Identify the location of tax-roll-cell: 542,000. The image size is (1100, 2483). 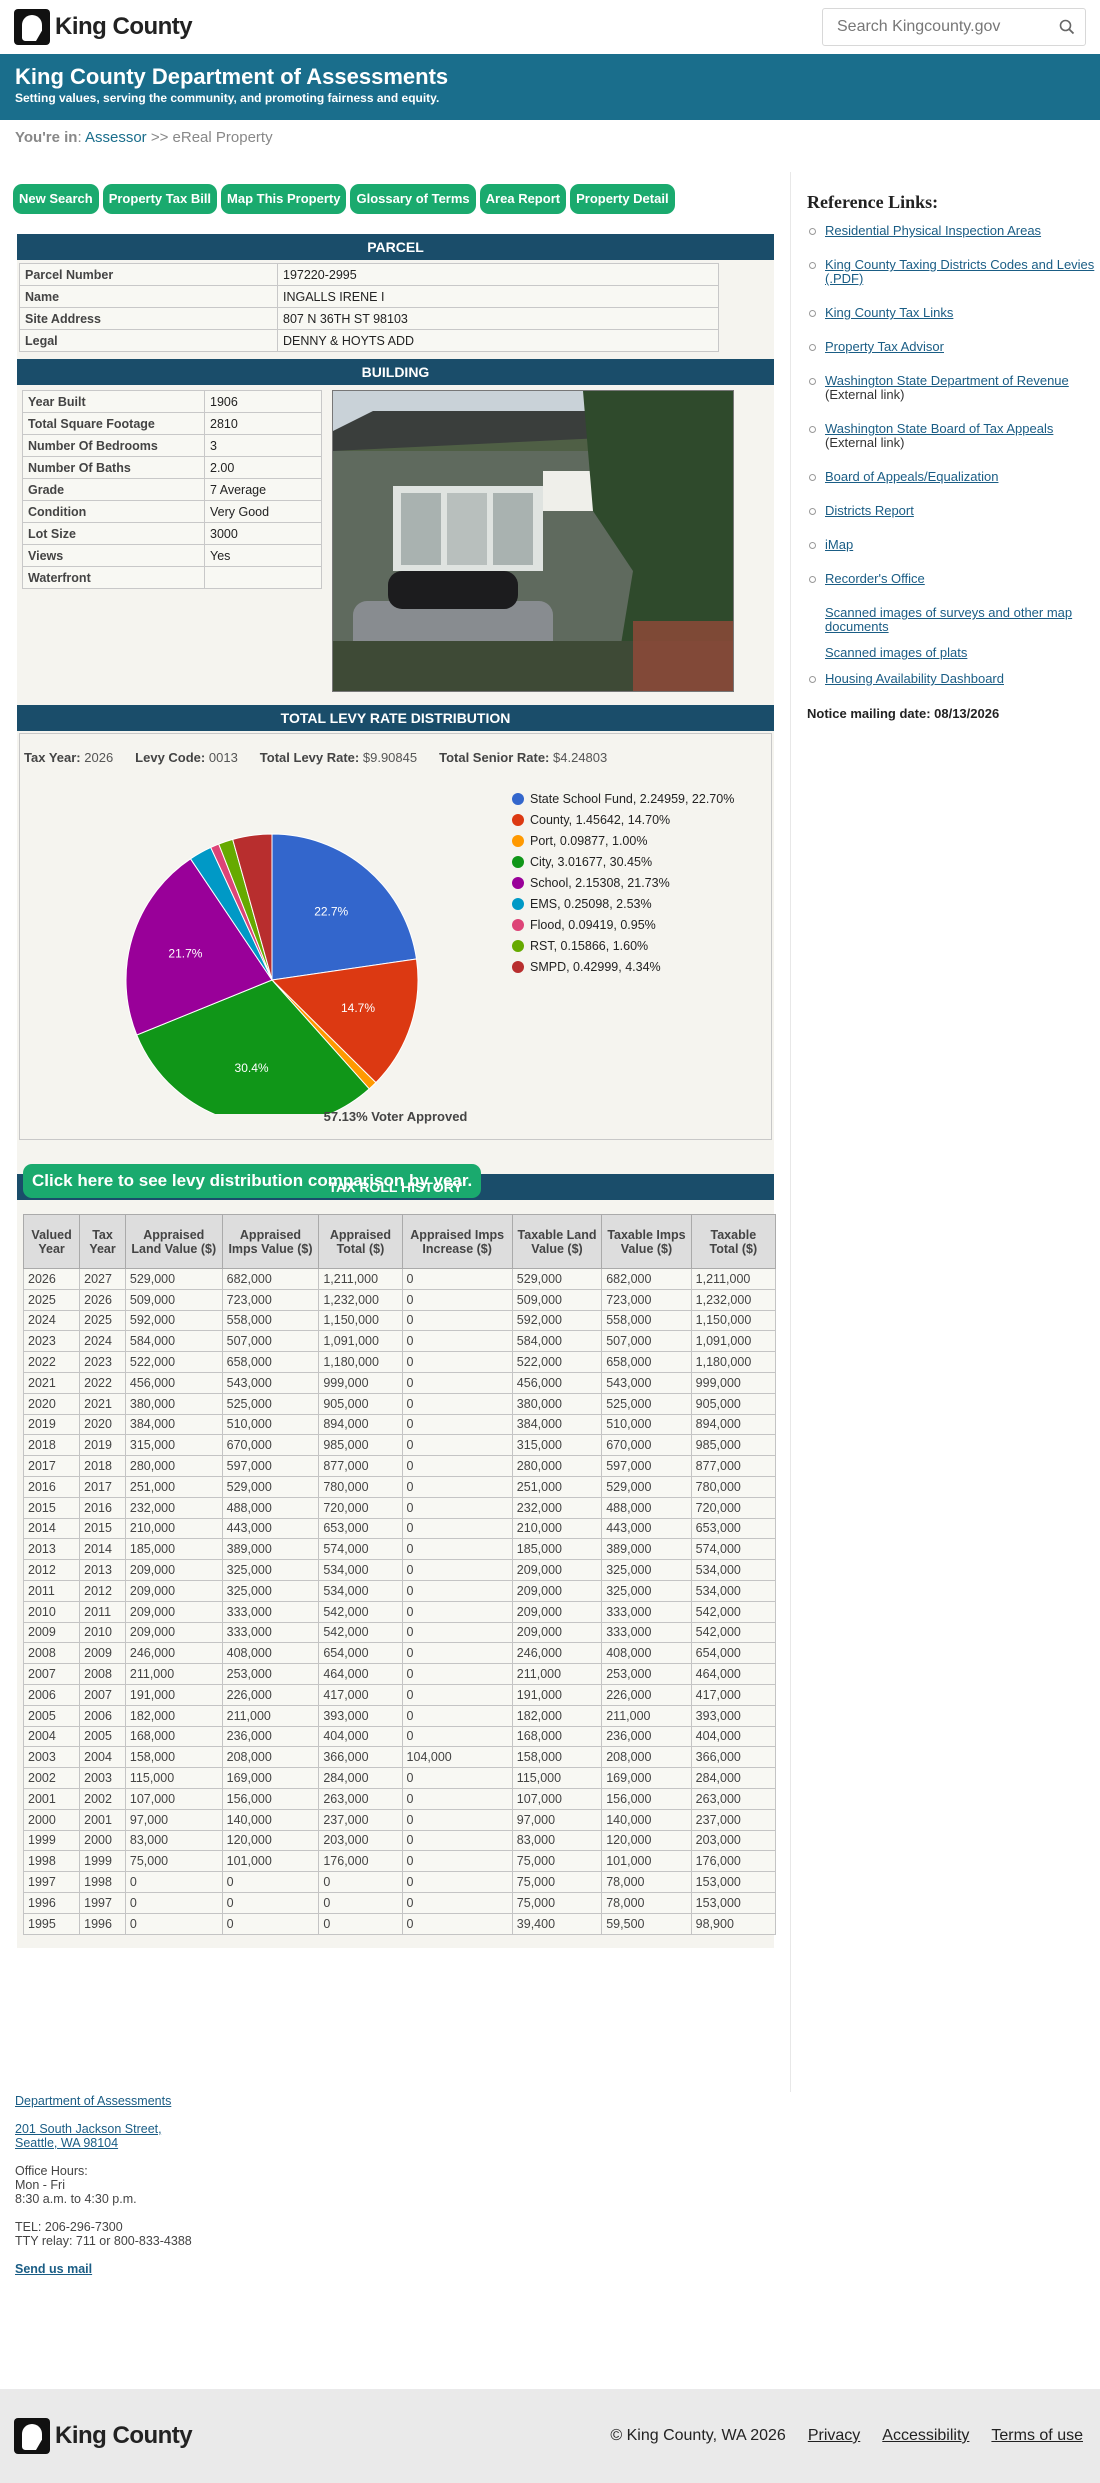
(360, 1611).